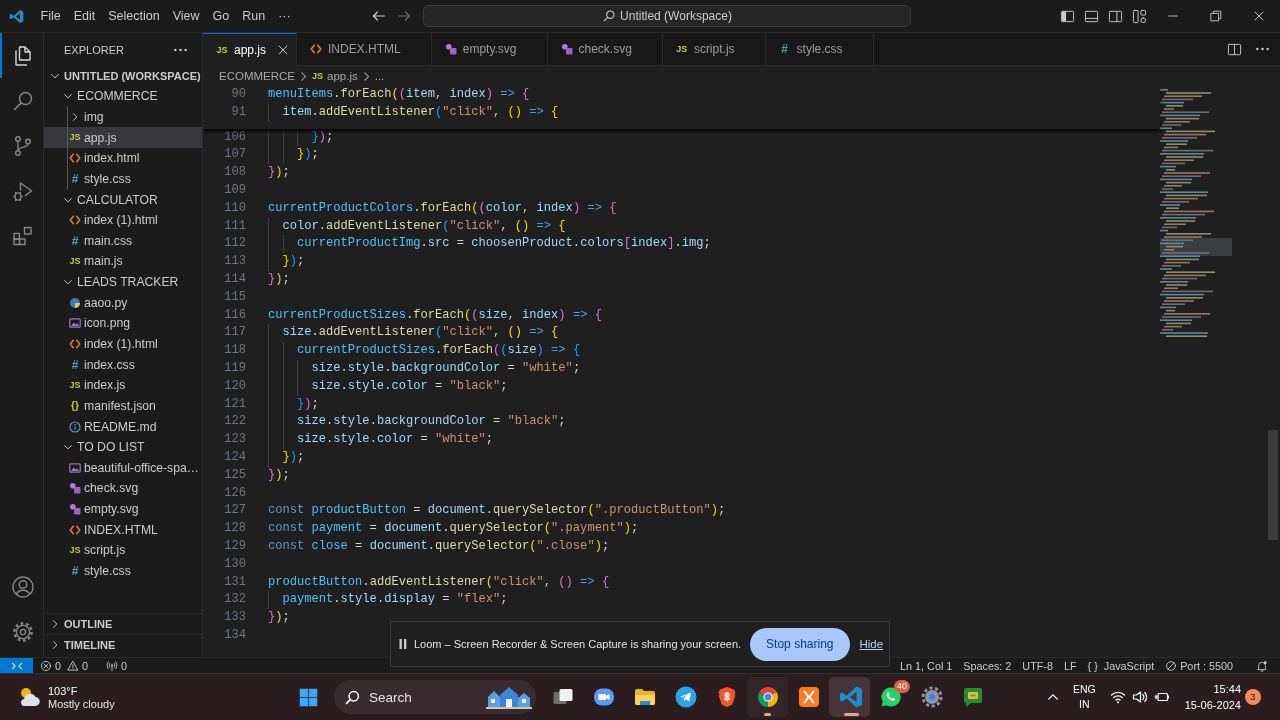  I want to click on breadcrumb-item: ECOMMERCE, so click(257, 76).